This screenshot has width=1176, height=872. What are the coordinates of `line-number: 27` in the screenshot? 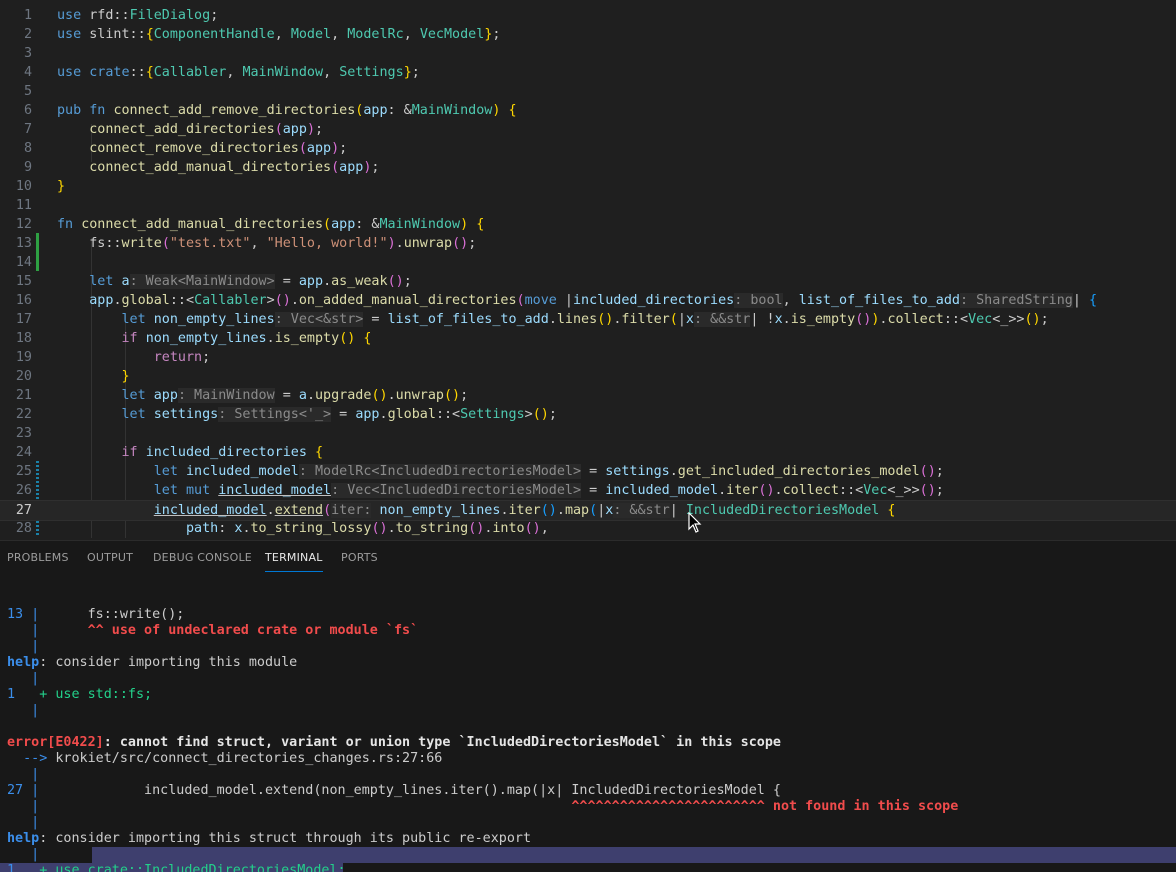 It's located at (23, 510).